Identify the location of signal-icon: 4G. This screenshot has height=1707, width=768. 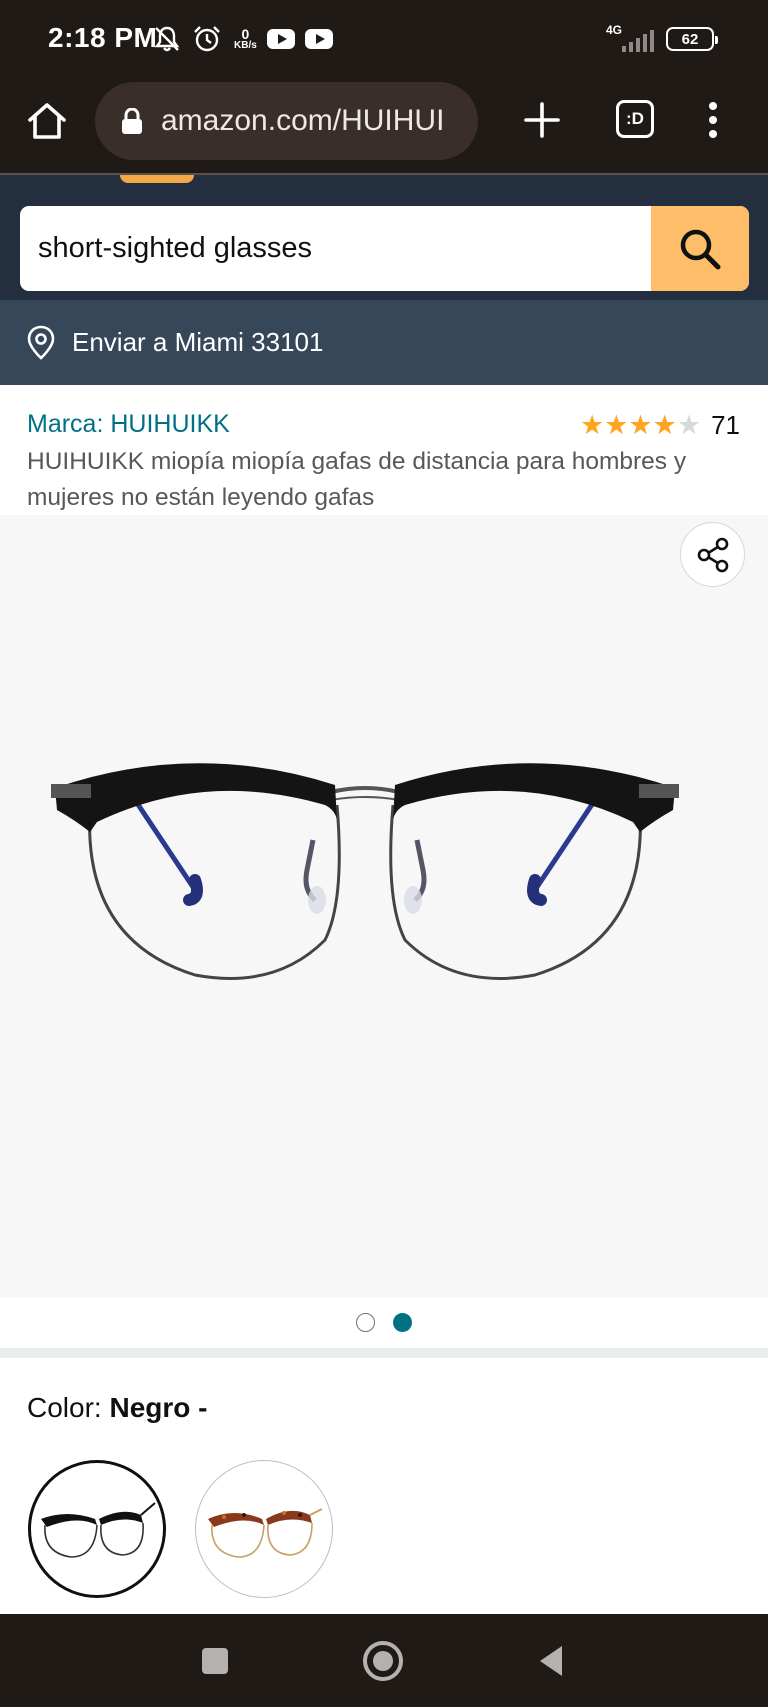
(630, 39).